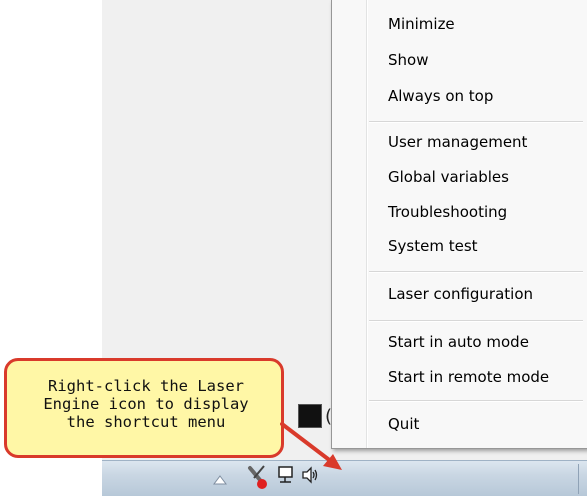  I want to click on menu-gutter, so click(367, 224).